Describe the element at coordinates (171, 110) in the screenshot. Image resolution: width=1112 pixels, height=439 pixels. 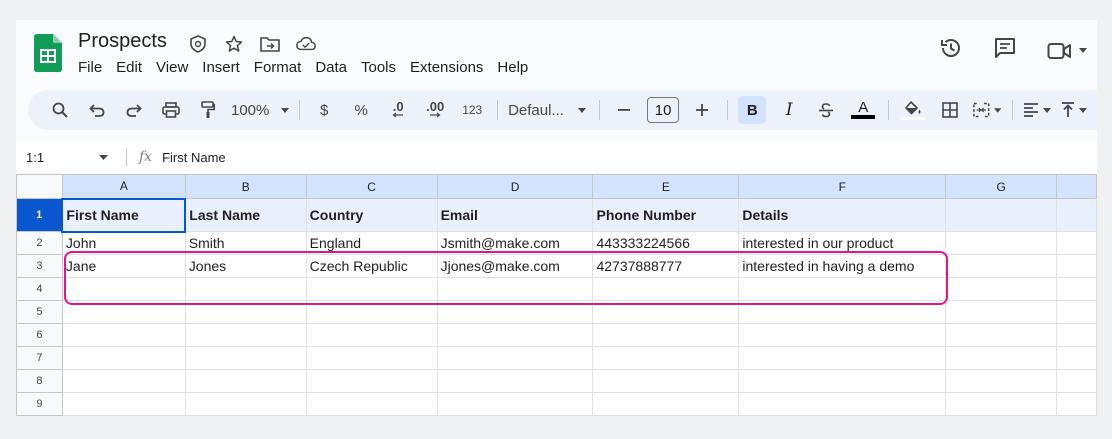
I see `print-icon` at that location.